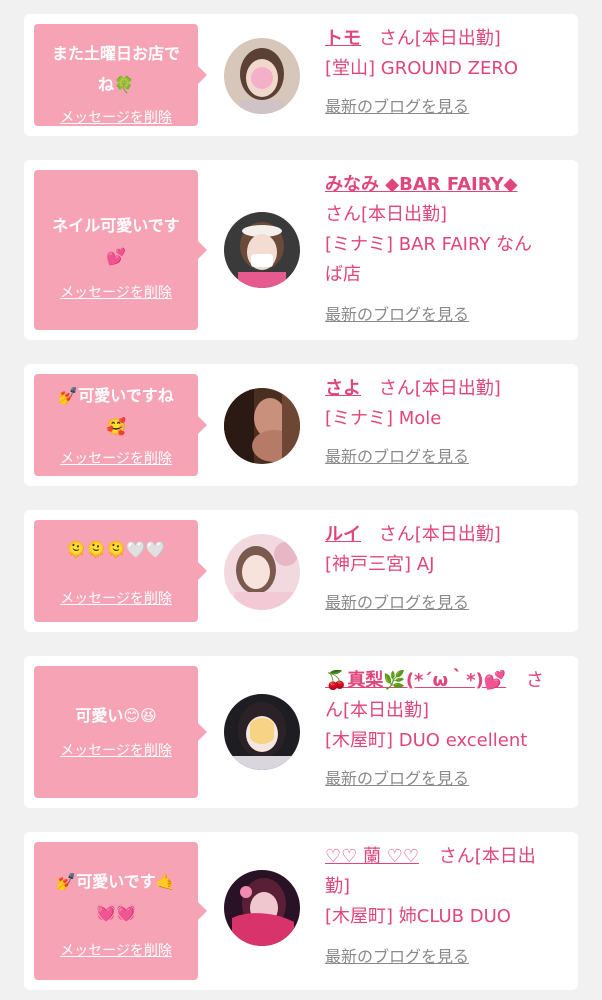 This screenshot has width=602, height=1000. Describe the element at coordinates (116, 411) in the screenshot. I see `message-text: 💅可愛いですね 🥰` at that location.